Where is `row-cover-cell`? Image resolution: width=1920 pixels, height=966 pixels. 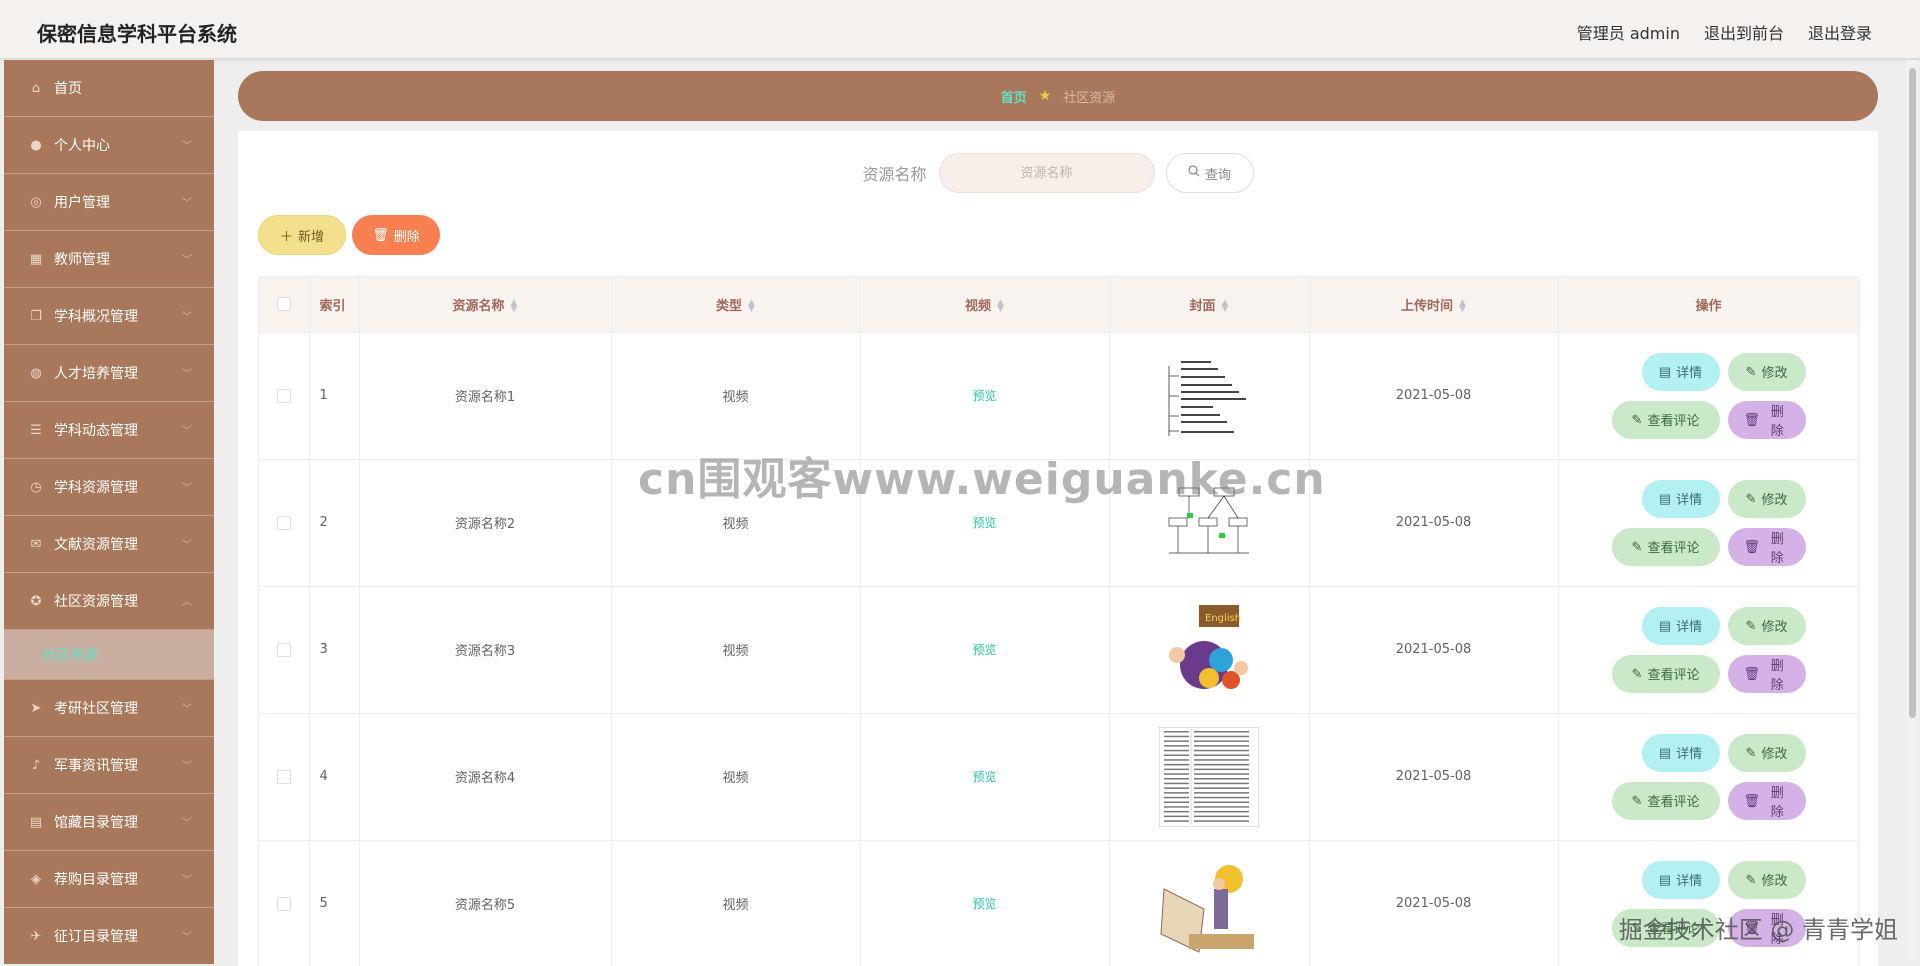
row-cover-cell is located at coordinates (1209, 777).